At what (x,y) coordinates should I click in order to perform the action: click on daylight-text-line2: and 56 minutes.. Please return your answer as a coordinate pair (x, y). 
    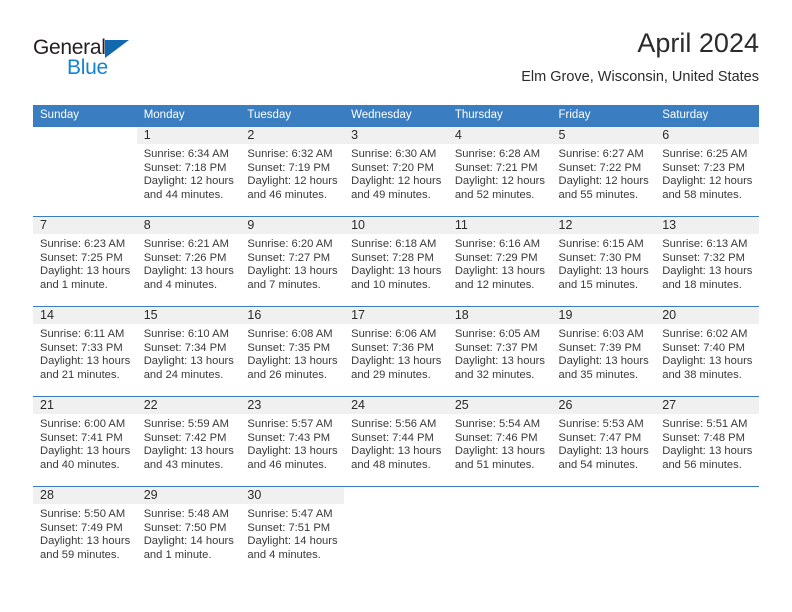
    Looking at the image, I should click on (702, 464).